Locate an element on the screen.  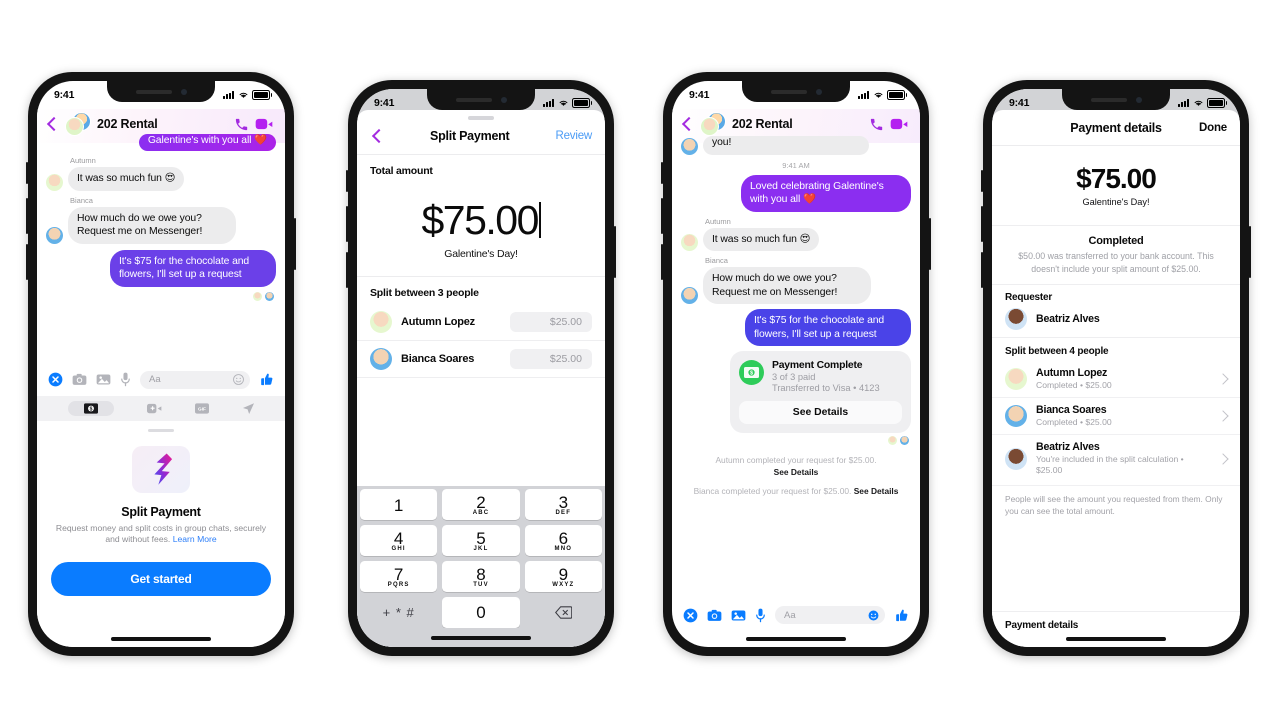
gif-icon: GIF is located at coordinates (201, 408).